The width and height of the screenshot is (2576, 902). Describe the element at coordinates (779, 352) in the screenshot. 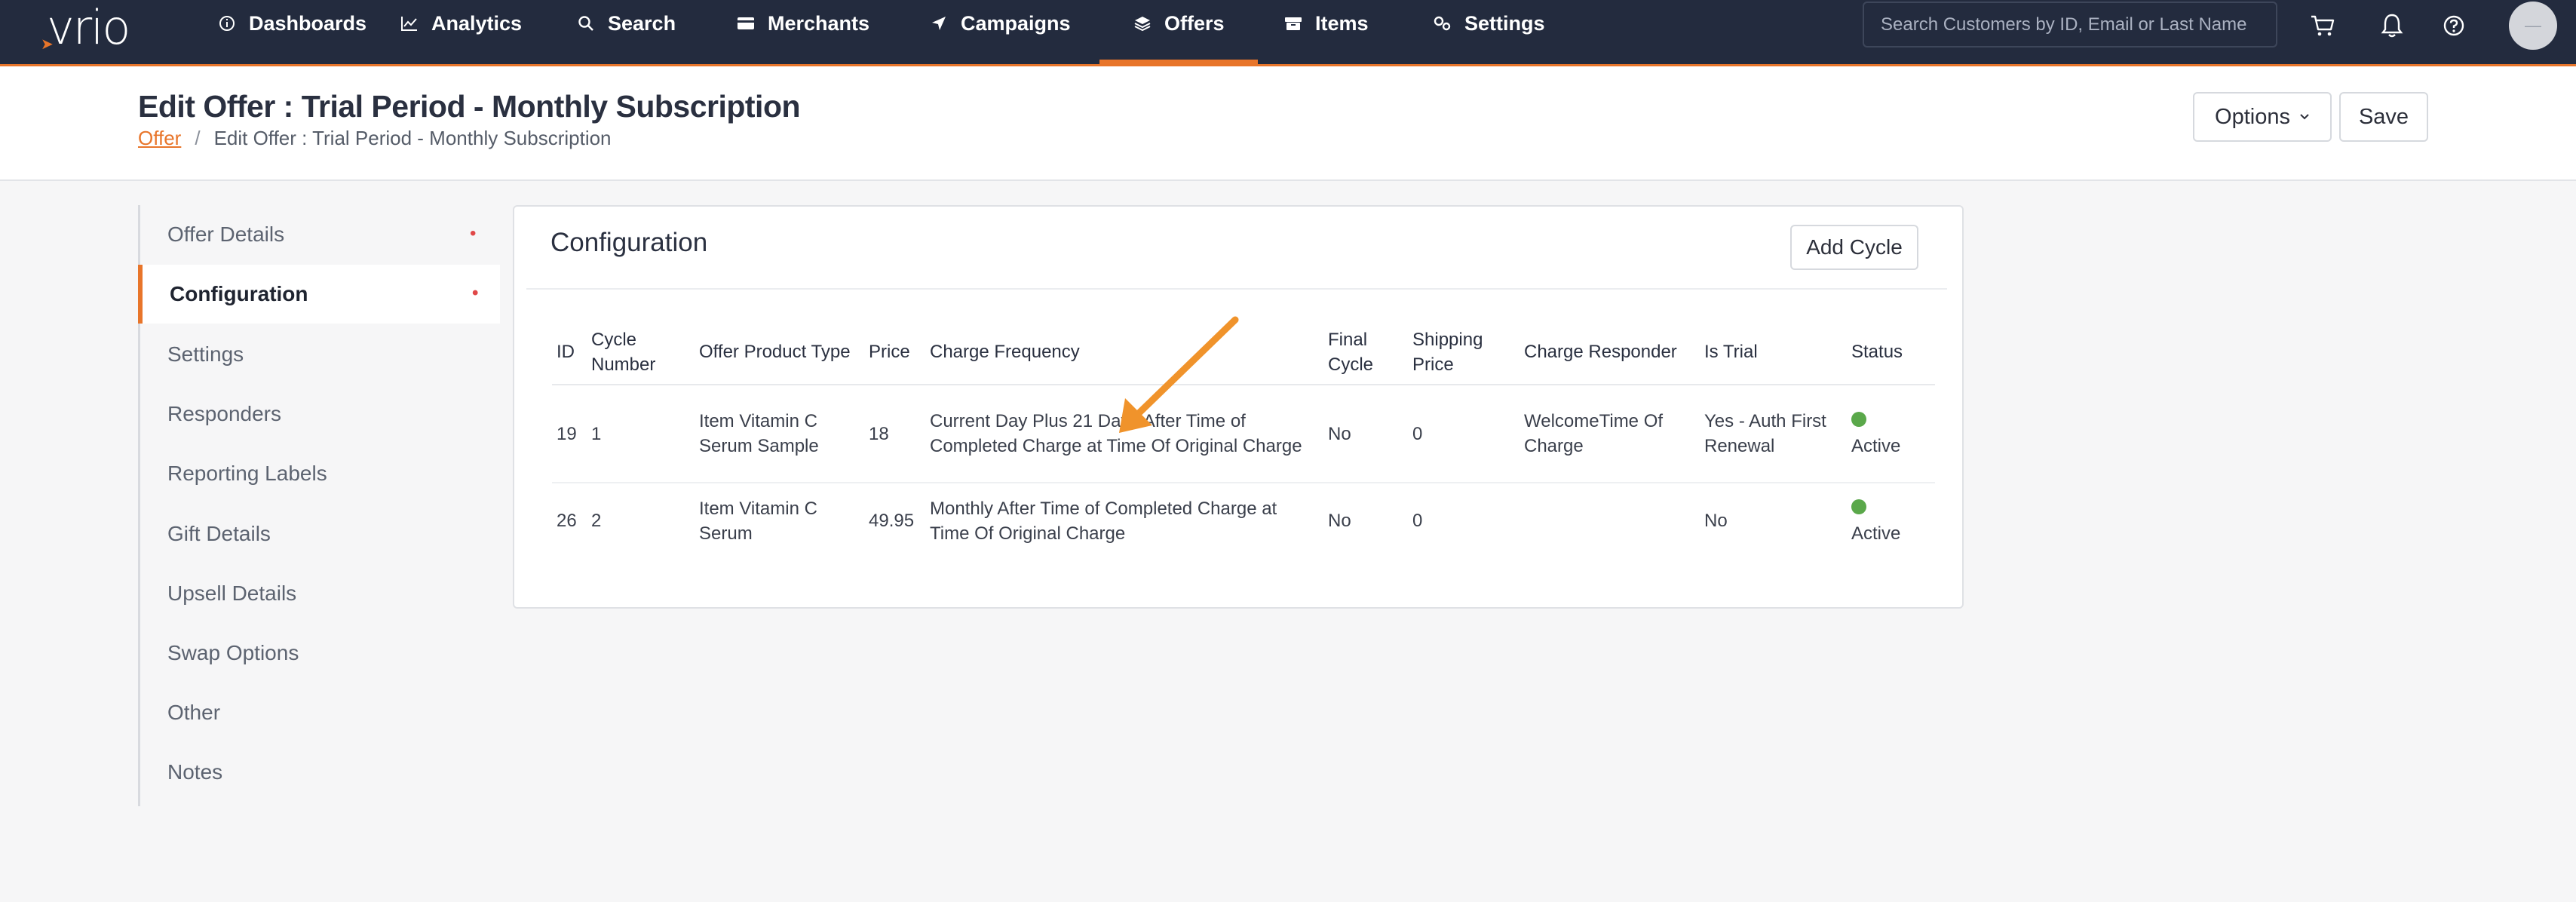

I see `column-header: Offer Product Type` at that location.